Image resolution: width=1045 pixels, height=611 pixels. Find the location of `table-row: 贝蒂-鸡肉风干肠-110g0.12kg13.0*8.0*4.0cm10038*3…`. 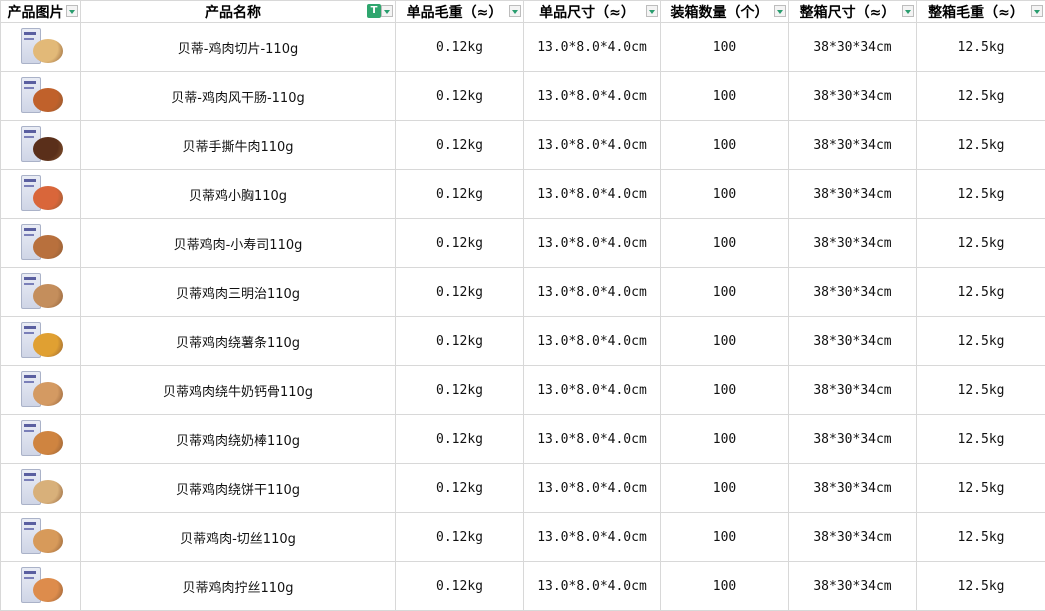

table-row: 贝蒂-鸡肉风干肠-110g0.12kg13.0*8.0*4.0cm10038*3… is located at coordinates (523, 96).